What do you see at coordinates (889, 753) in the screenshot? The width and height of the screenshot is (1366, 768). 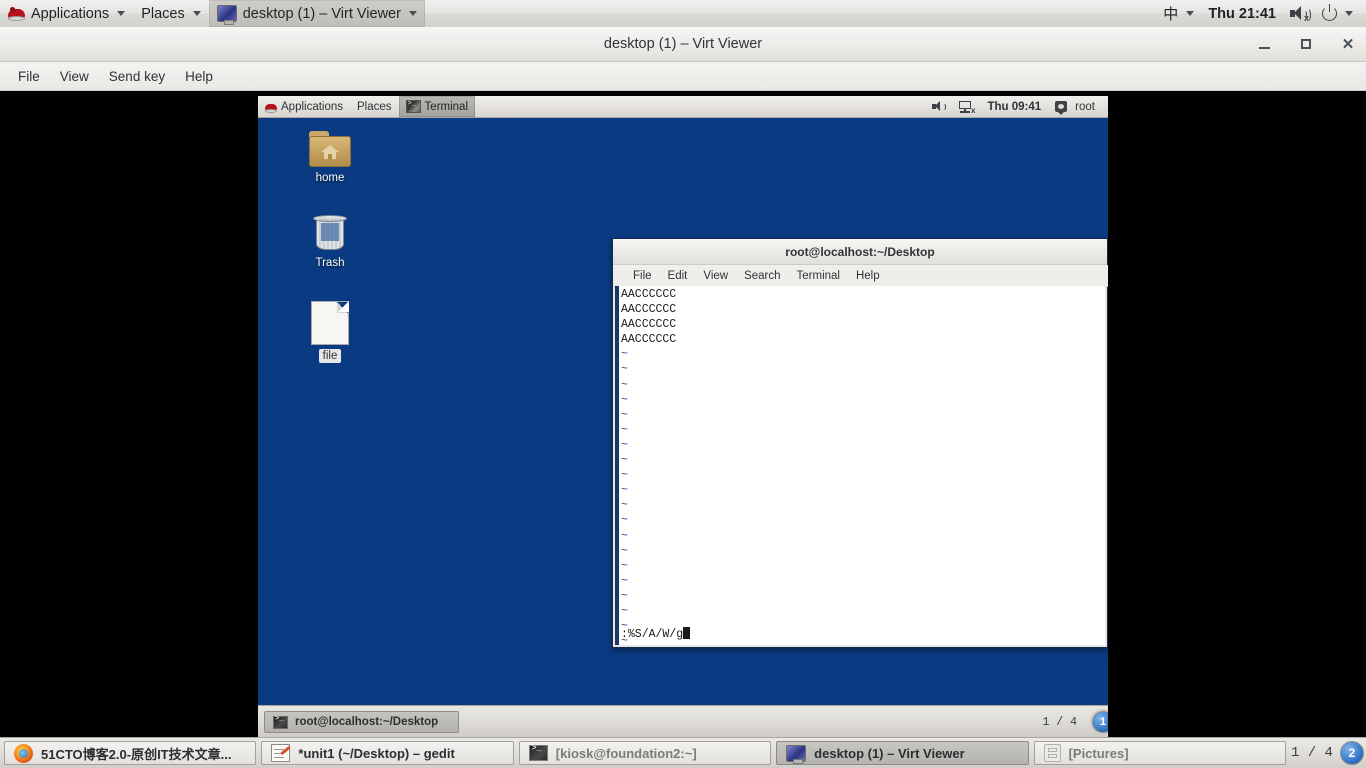 I see `taskbar-item-label: desktop (1) – Virt Viewer` at bounding box center [889, 753].